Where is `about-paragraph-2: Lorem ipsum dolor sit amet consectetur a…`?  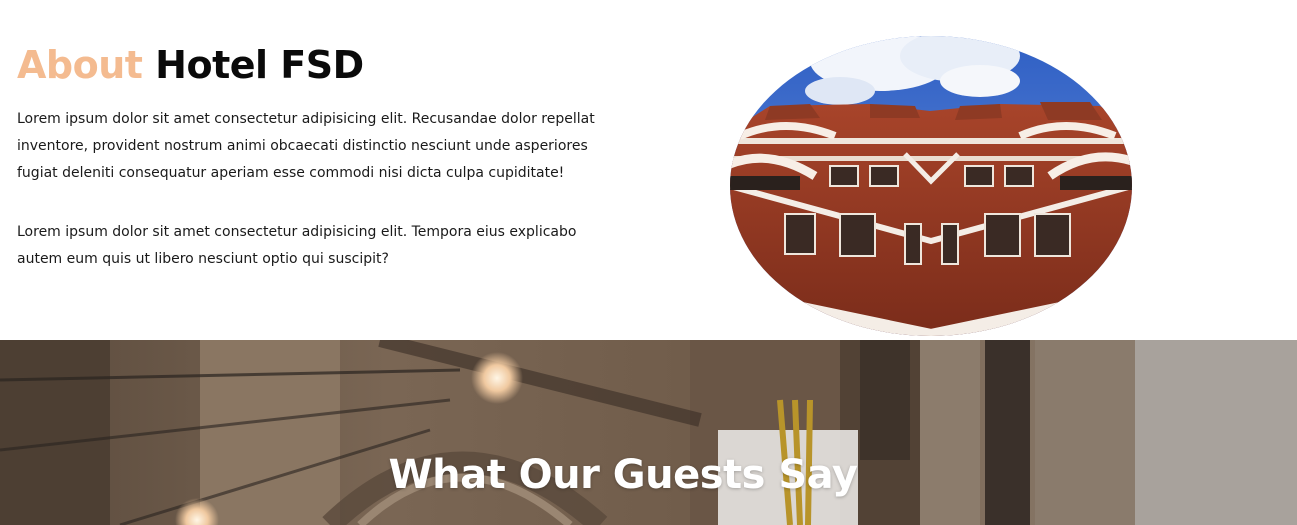 about-paragraph-2: Lorem ipsum dolor sit amet consectetur a… is located at coordinates (297, 245).